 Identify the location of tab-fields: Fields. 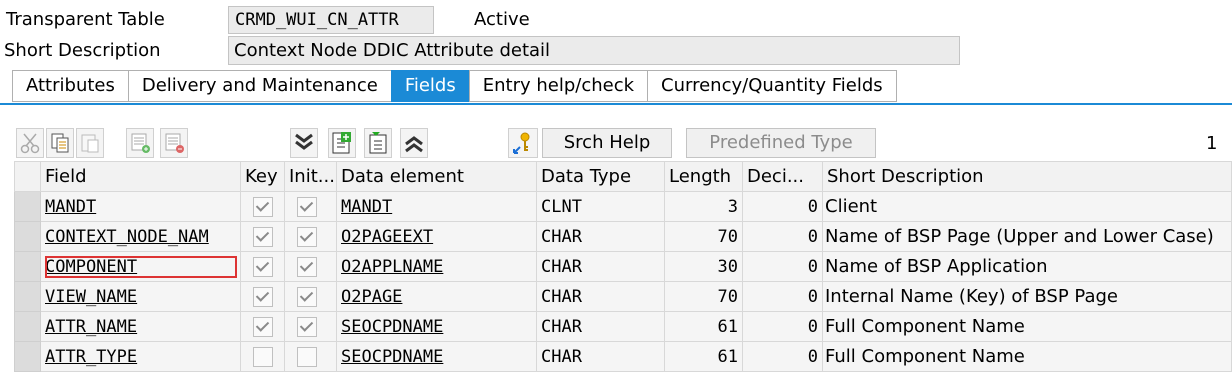
(429, 86).